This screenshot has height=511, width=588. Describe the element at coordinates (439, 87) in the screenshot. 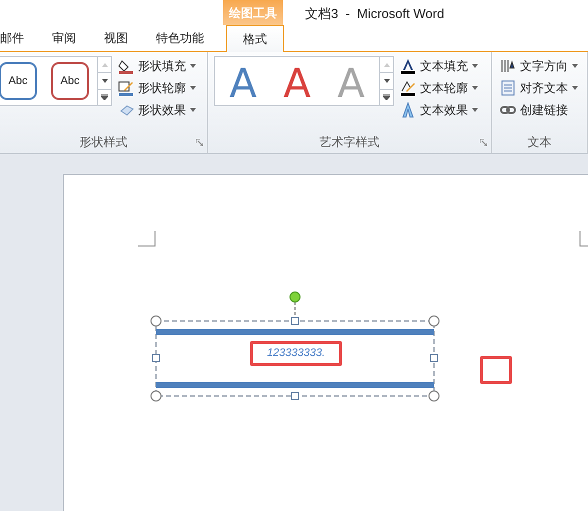

I see `ribbon-command: 文本轮廓` at that location.